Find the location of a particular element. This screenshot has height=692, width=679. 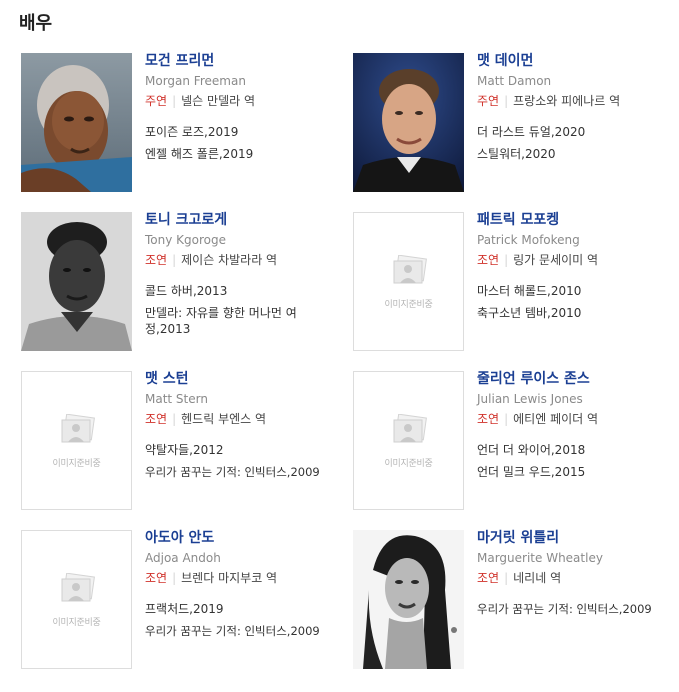

actor-english-name: Marguerite Wheatley is located at coordinates (540, 558).